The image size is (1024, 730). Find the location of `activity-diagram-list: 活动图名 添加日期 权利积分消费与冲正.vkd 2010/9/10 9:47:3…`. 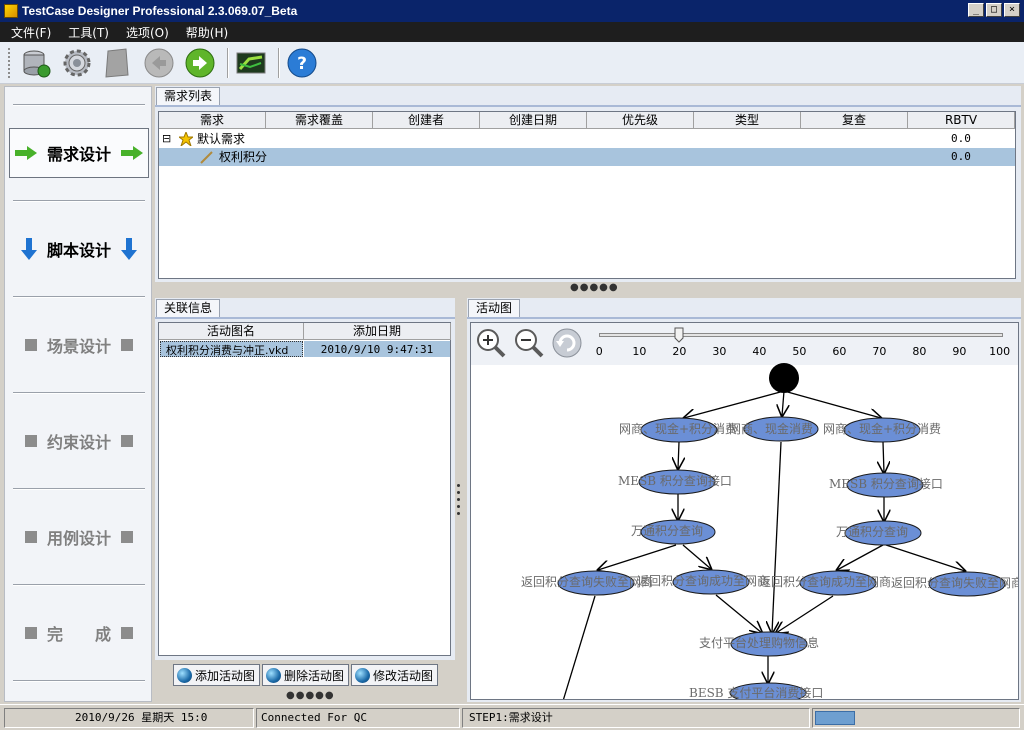

activity-diagram-list: 活动图名 添加日期 权利积分消费与冲正.vkd 2010/9/10 9:47:3… is located at coordinates (304, 489).